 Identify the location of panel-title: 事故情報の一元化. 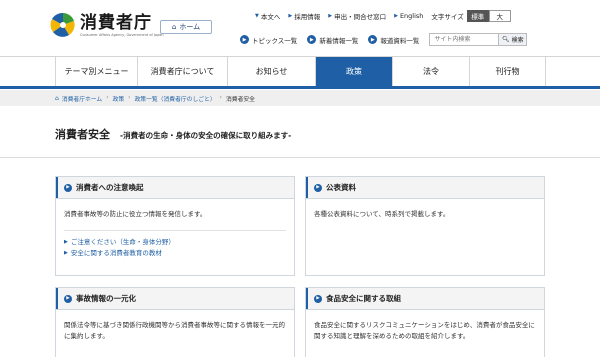
(106, 298).